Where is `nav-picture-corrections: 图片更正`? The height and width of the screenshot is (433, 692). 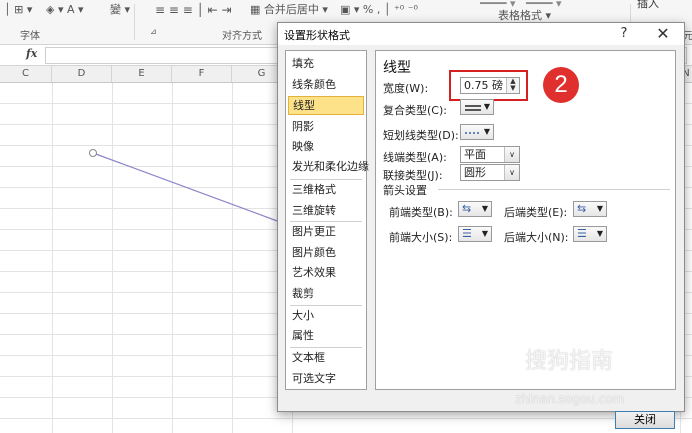 nav-picture-corrections: 图片更正 is located at coordinates (326, 231).